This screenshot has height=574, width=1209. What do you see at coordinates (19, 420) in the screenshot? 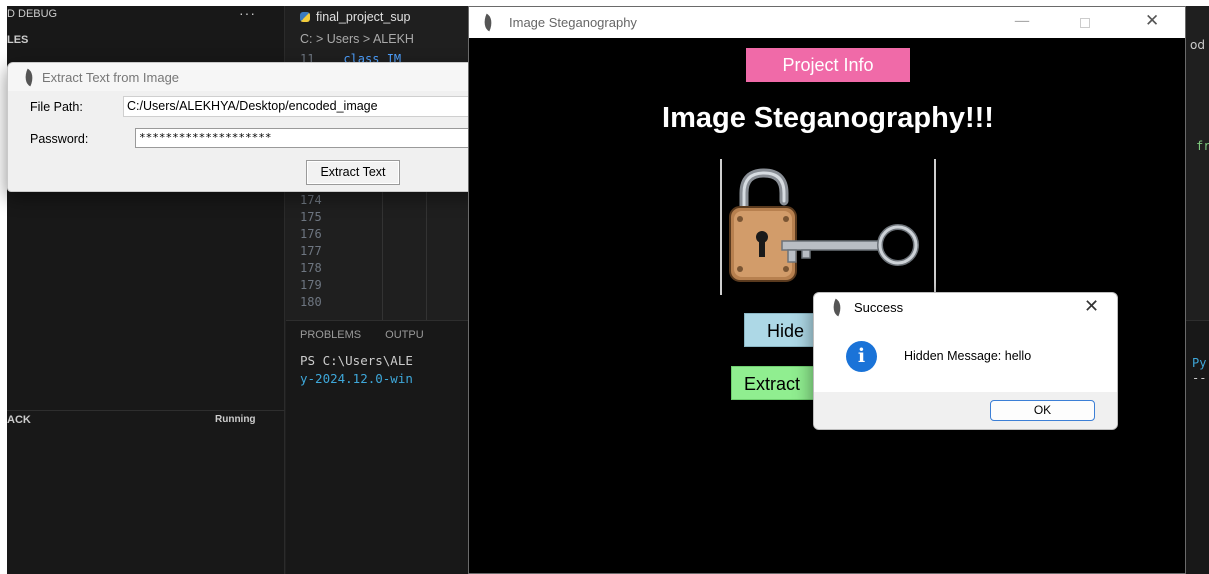
I see `sidebar-section-call-stack: ACK` at bounding box center [19, 420].